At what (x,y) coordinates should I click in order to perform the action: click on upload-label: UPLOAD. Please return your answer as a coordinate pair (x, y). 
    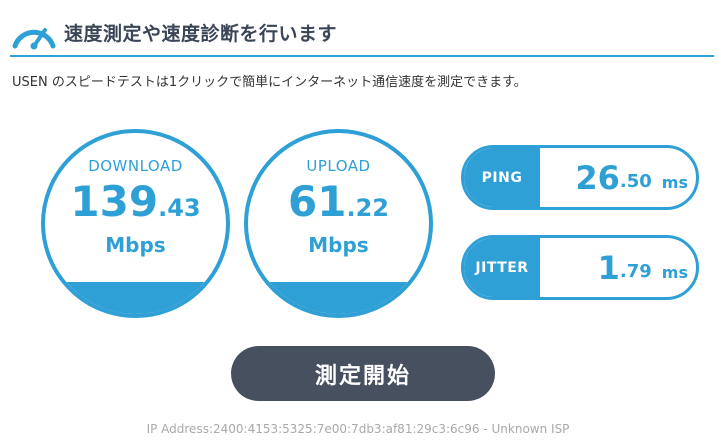
    Looking at the image, I should click on (338, 166).